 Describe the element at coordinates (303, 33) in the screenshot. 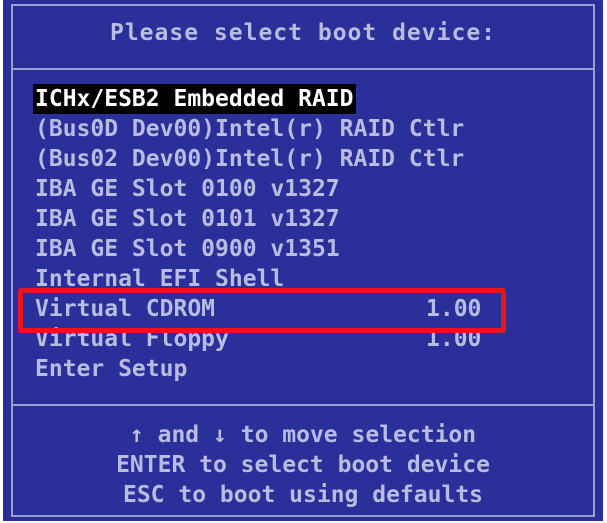

I see `menu-title: Please select boot device:` at that location.